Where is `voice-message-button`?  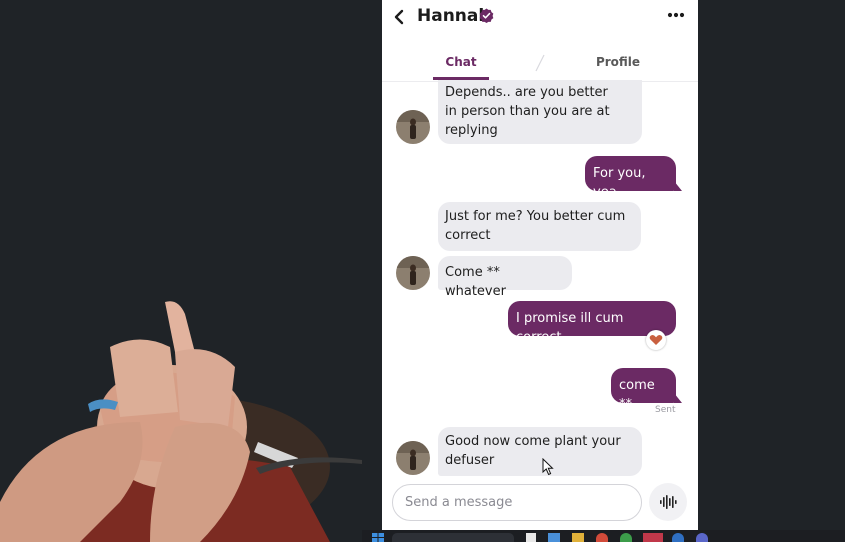
voice-message-button is located at coordinates (668, 502).